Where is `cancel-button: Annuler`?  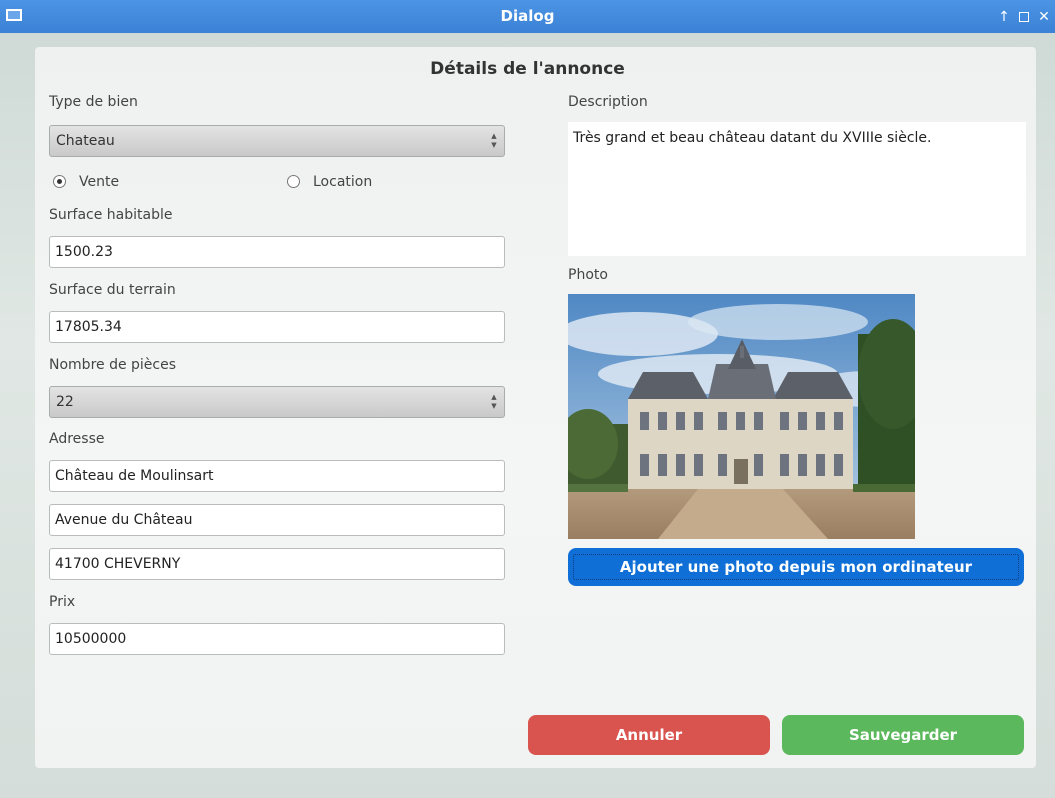 cancel-button: Annuler is located at coordinates (649, 735).